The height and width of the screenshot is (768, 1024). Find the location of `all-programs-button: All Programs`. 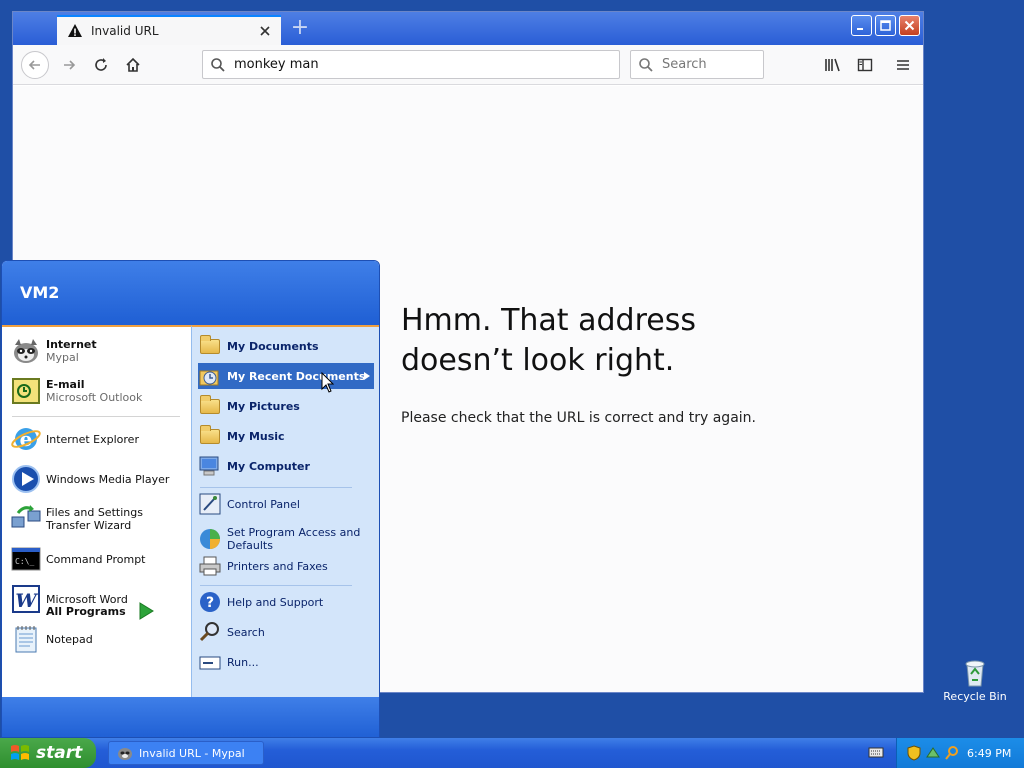

all-programs-button: All Programs is located at coordinates (101, 611).